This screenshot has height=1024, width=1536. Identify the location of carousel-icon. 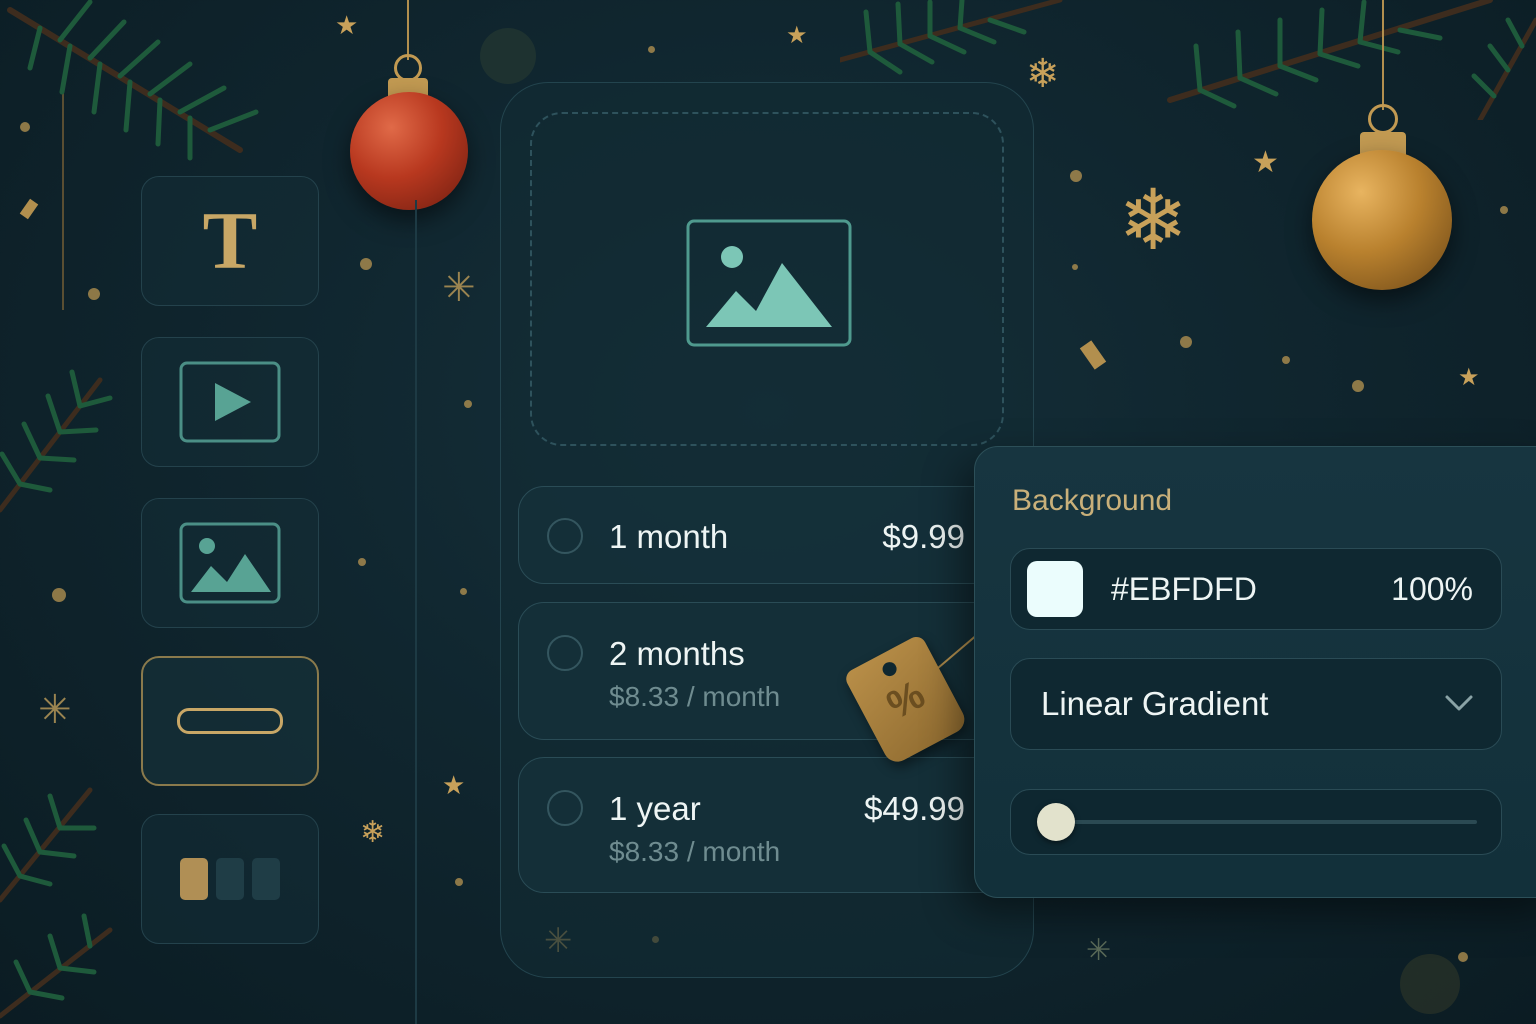
(230, 879).